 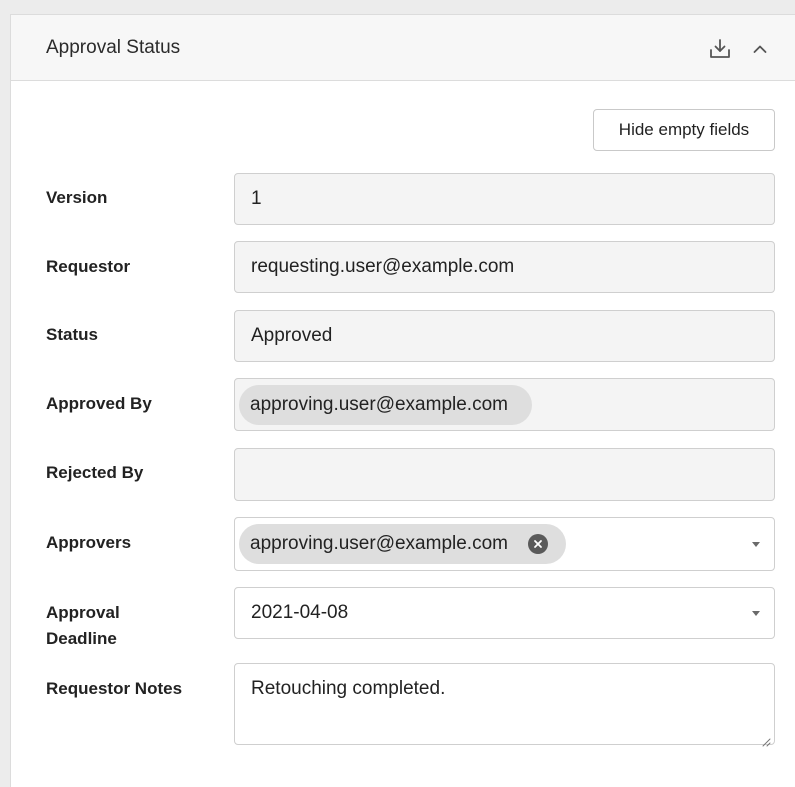 I want to click on requestor-value: requesting.user@example.com, so click(x=383, y=266).